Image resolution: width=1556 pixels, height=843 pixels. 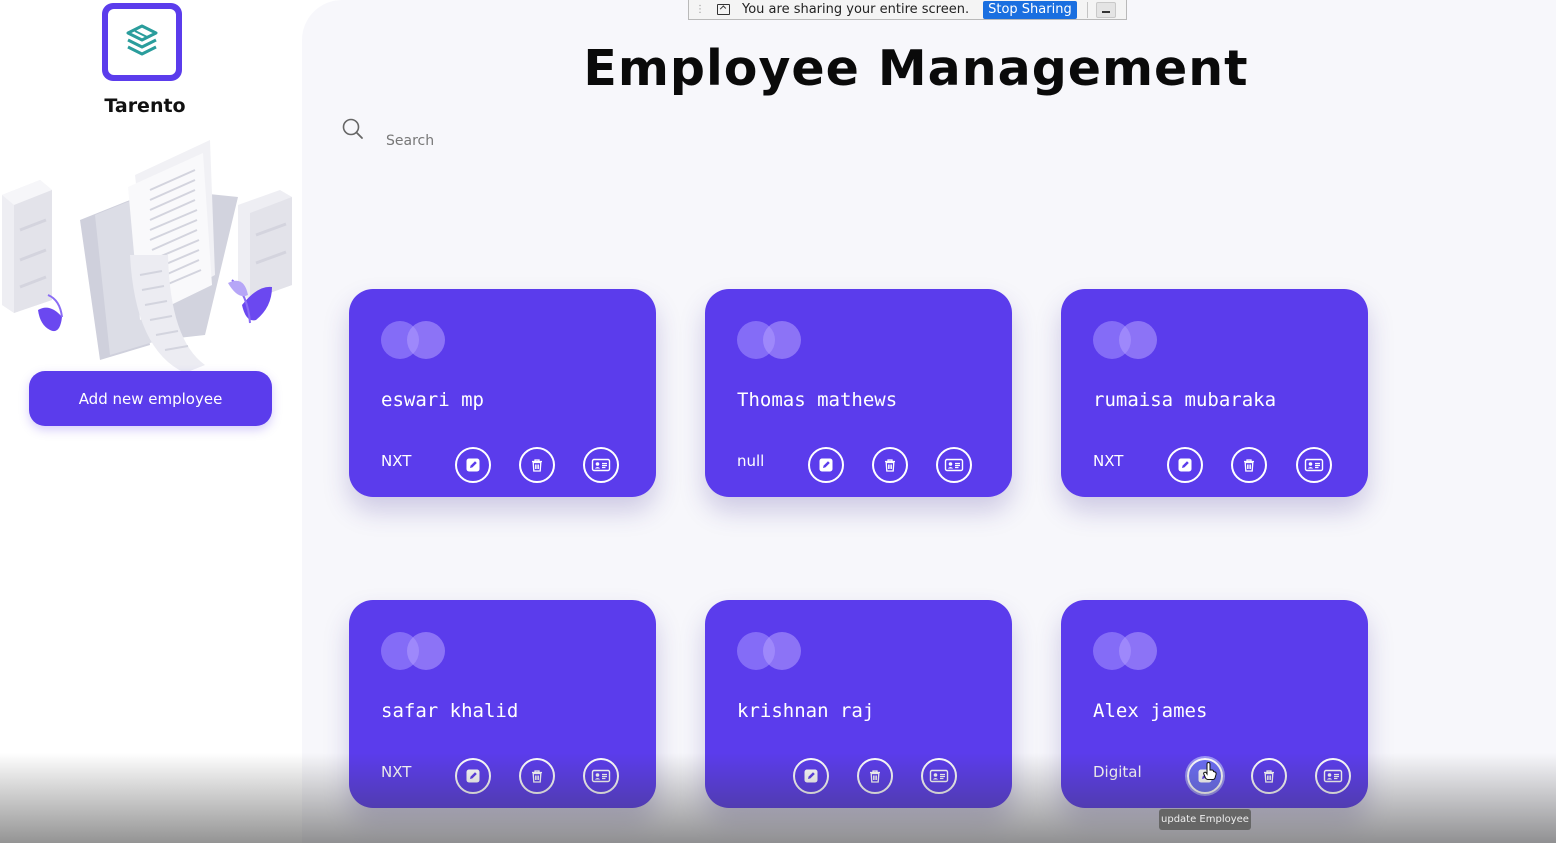 What do you see at coordinates (817, 400) in the screenshot?
I see `employee-name: Thomas mathews` at bounding box center [817, 400].